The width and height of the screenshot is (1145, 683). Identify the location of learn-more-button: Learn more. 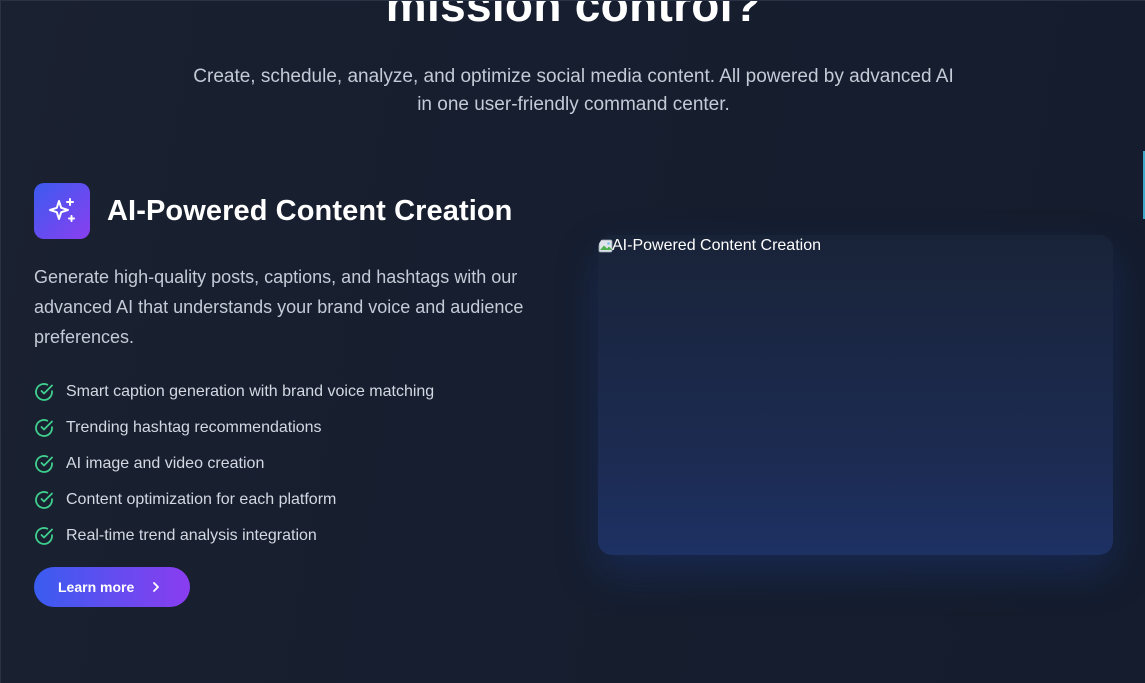
(112, 587).